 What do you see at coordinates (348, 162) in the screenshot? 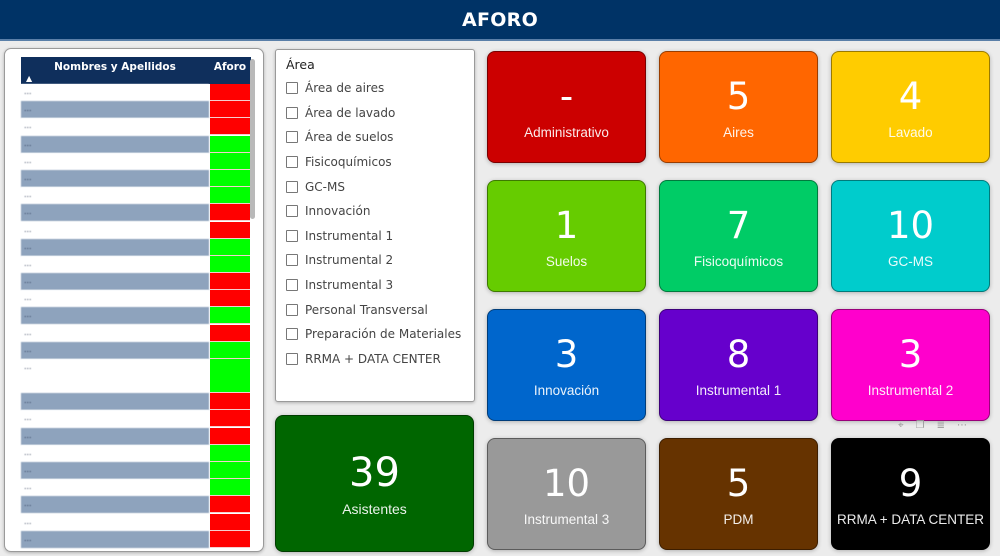
I see `slicer-item-label: Fisicoquímicos` at bounding box center [348, 162].